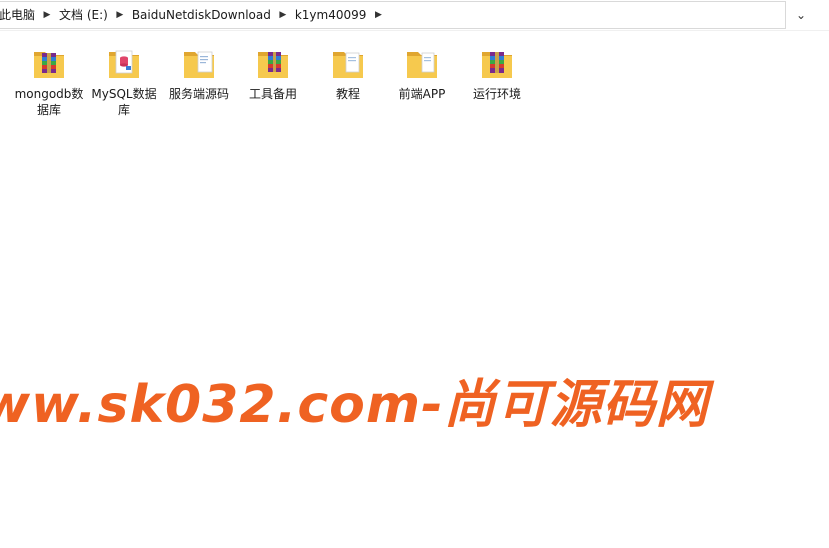 The image size is (829, 548). I want to click on folder-item: mongodb数据库, so click(49, 82).